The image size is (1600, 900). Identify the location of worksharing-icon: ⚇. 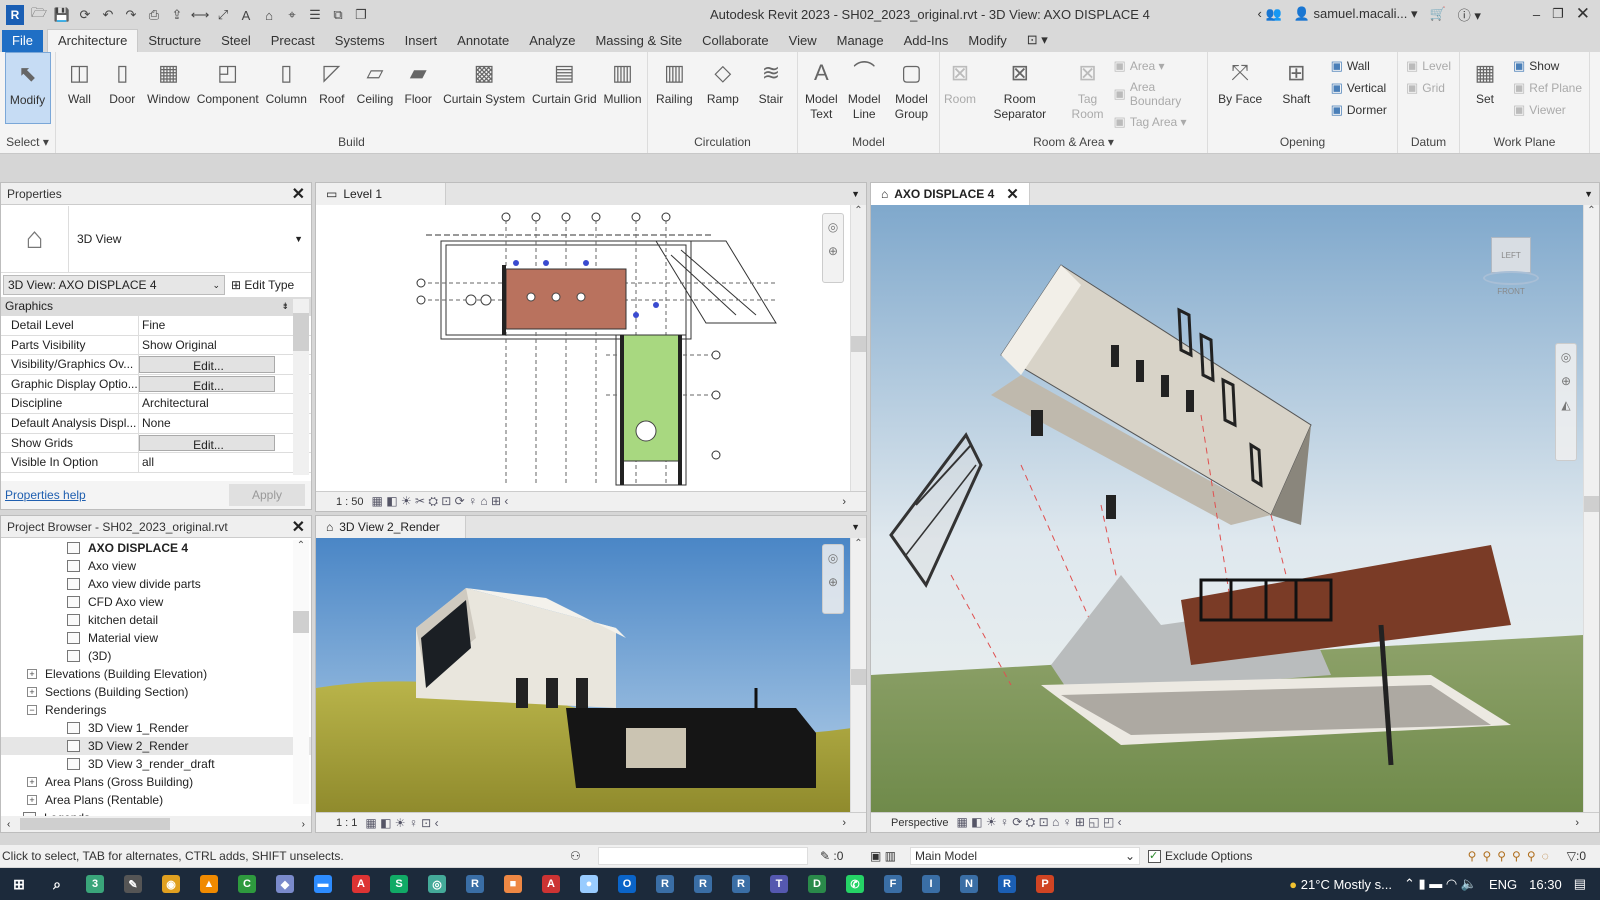
(584, 856).